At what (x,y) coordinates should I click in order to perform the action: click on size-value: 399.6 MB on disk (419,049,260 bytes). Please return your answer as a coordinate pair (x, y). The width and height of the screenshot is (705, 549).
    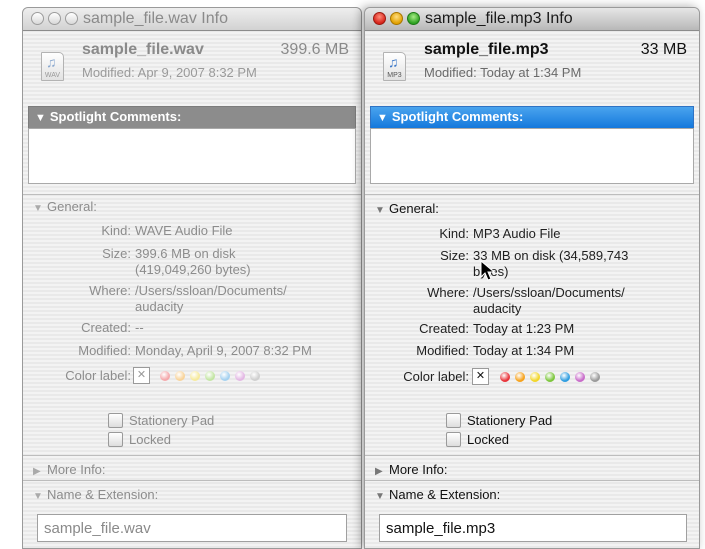
    Looking at the image, I should click on (246, 262).